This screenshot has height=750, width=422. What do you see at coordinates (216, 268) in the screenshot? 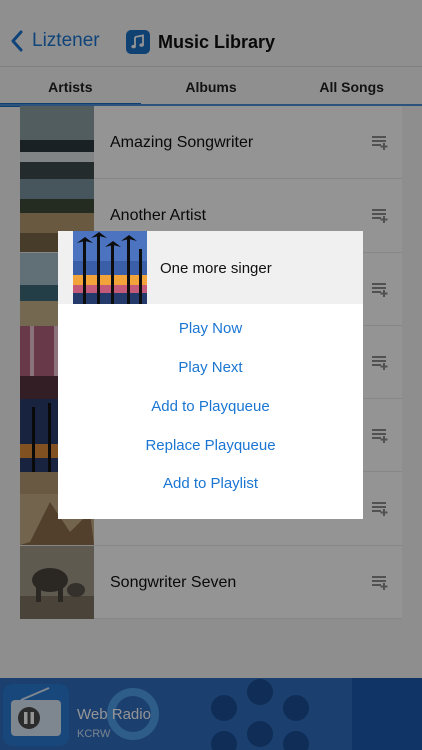
I see `action-menu-title: One more singer` at bounding box center [216, 268].